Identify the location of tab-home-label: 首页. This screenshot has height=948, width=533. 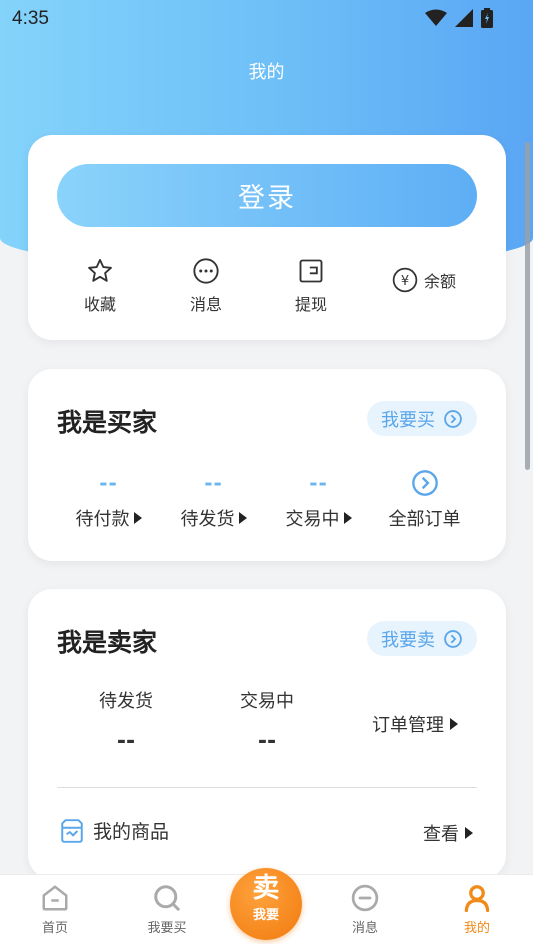
(54, 928).